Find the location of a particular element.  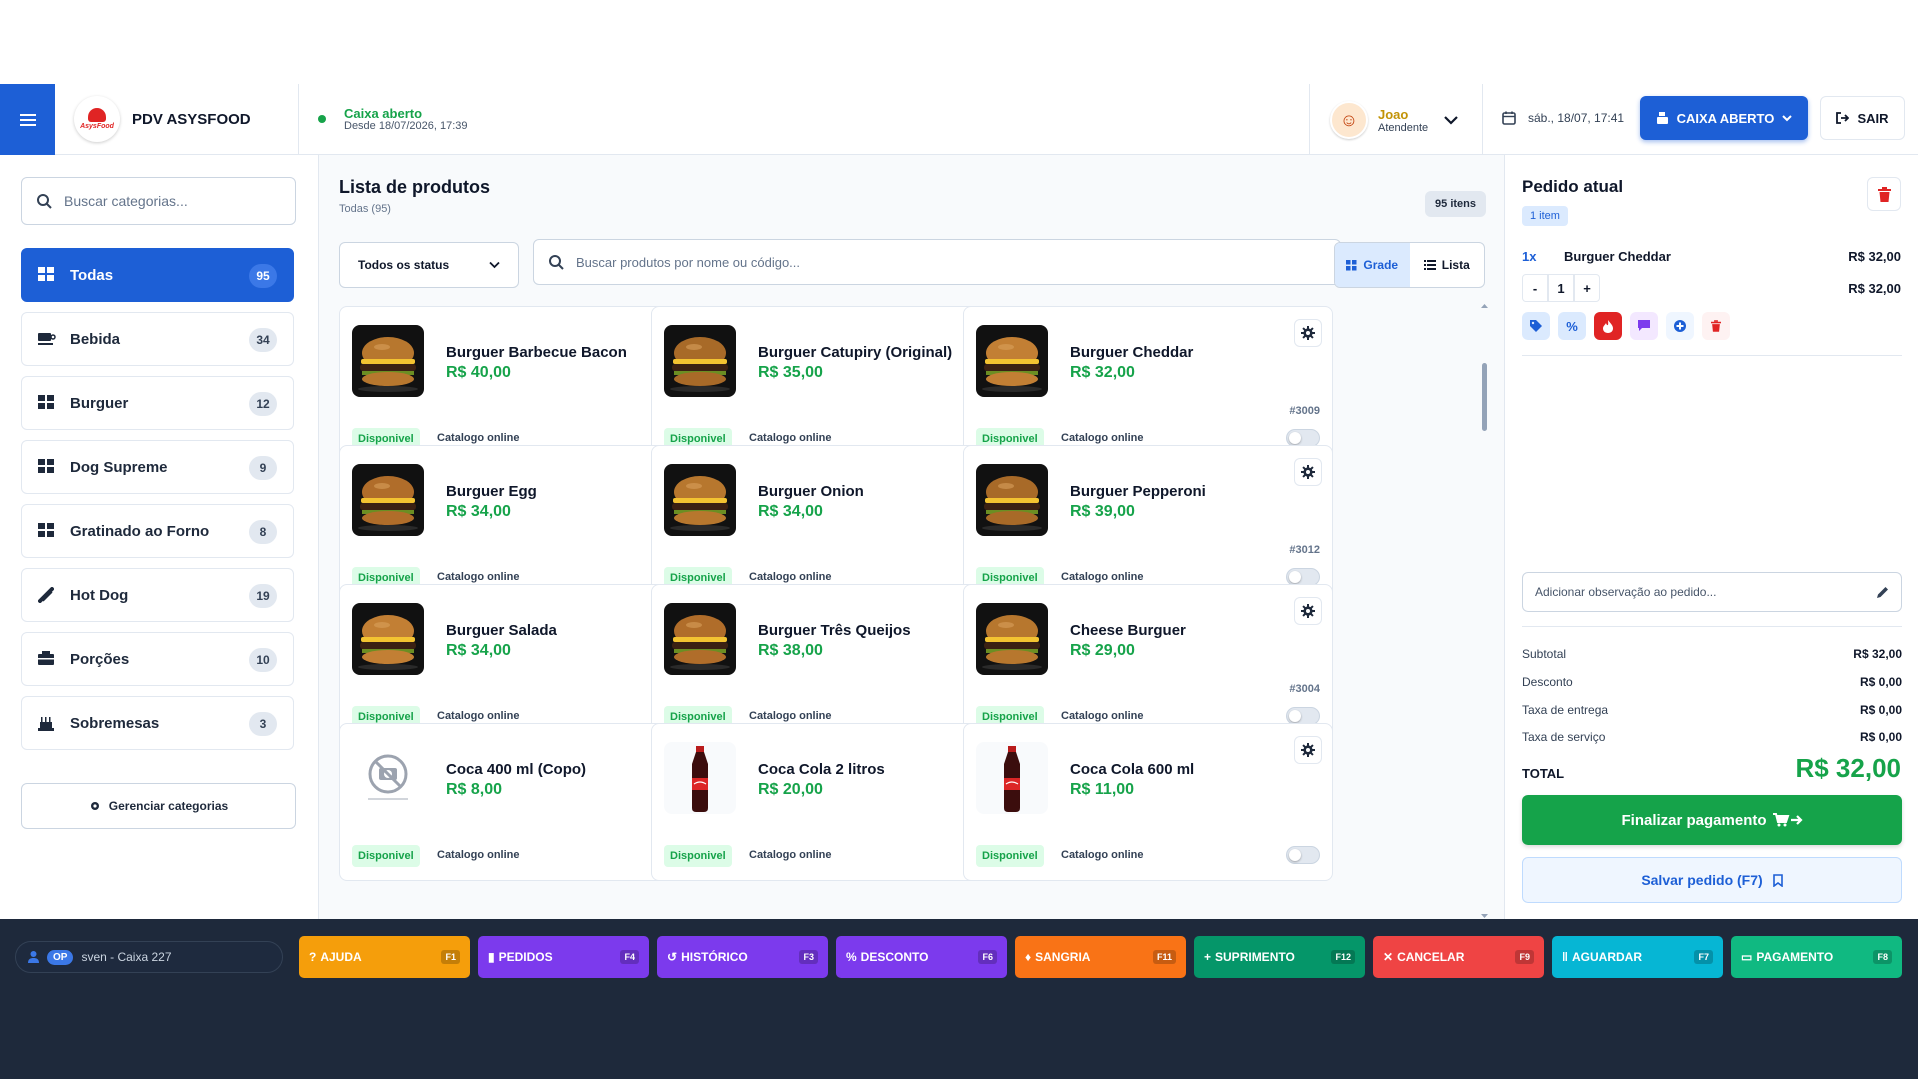

brand-logo: AsysFood is located at coordinates (97, 119).